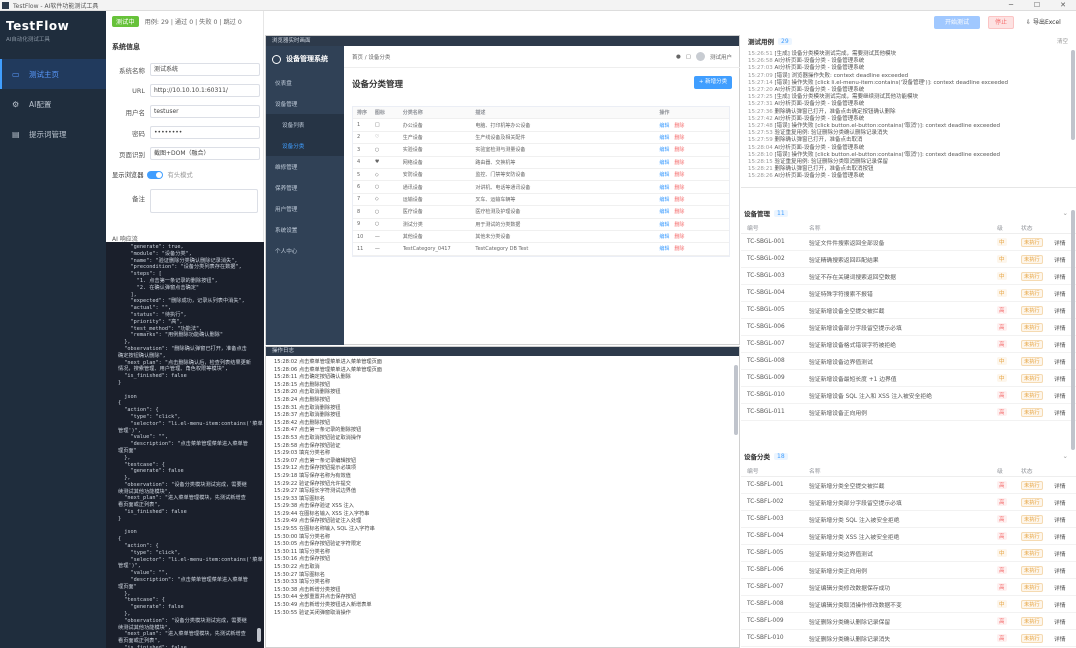 This screenshot has width=1076, height=648. What do you see at coordinates (305, 208) in the screenshot?
I see `preview-menu-item: 用户管理` at bounding box center [305, 208].